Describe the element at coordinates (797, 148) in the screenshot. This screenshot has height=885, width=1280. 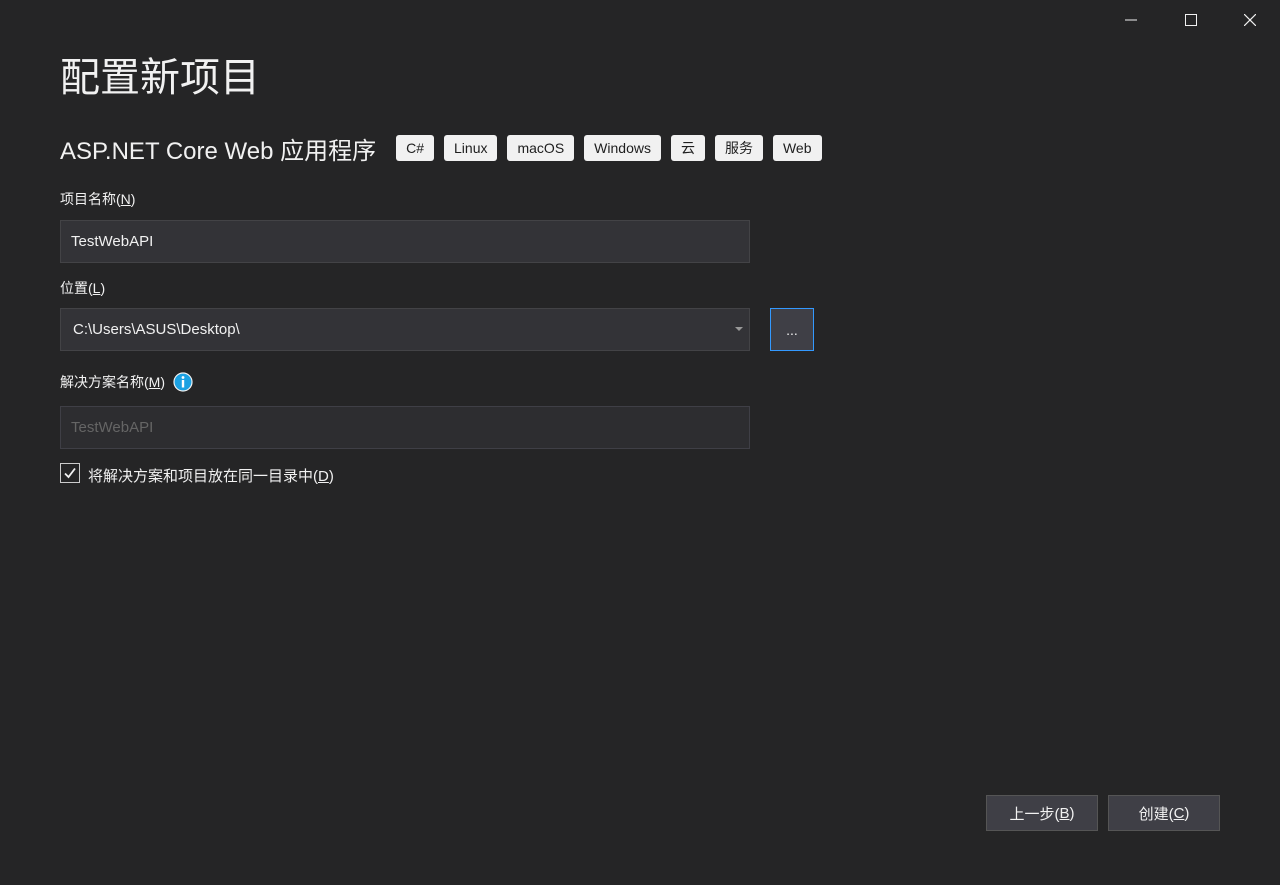
I see `tag-web: Web` at that location.